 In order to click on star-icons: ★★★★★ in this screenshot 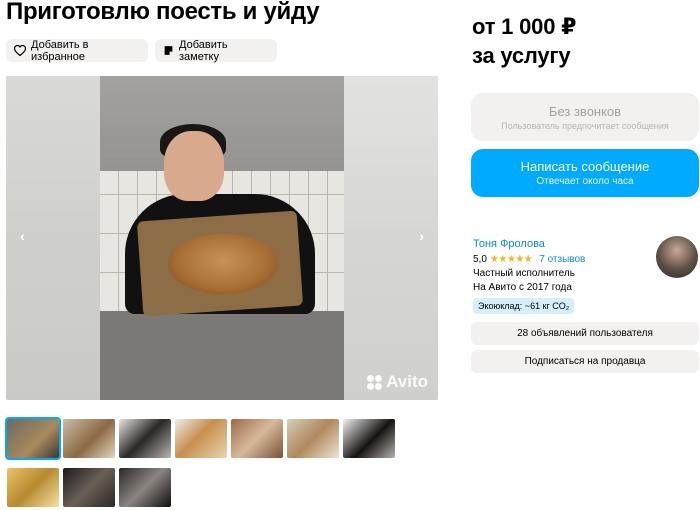, I will do `click(511, 259)`.